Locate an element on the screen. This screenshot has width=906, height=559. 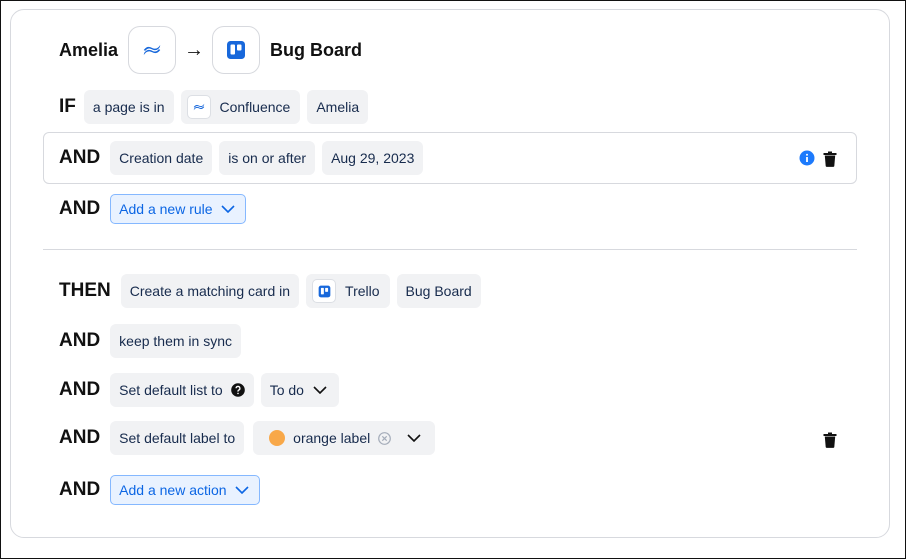
add-rule-button: Add a new rule is located at coordinates (178, 209).